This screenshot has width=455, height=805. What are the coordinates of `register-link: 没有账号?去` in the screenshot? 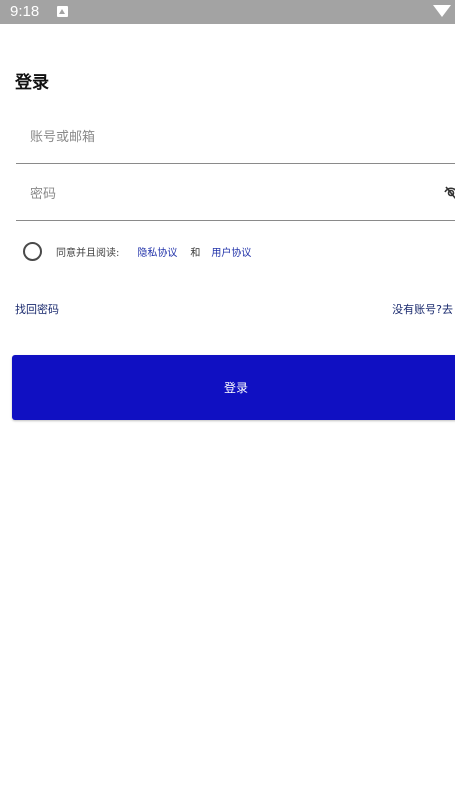 It's located at (422, 309).